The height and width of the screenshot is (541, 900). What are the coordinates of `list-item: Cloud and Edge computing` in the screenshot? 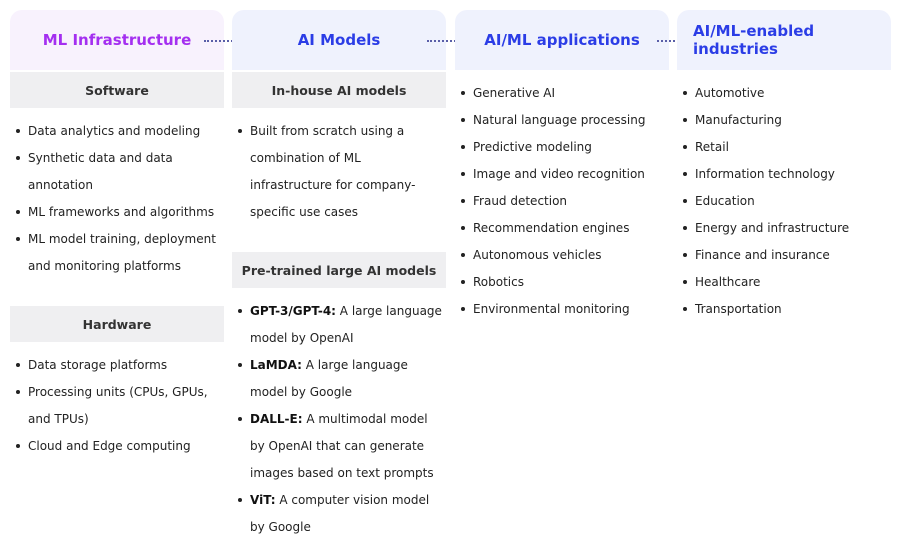 It's located at (120, 446).